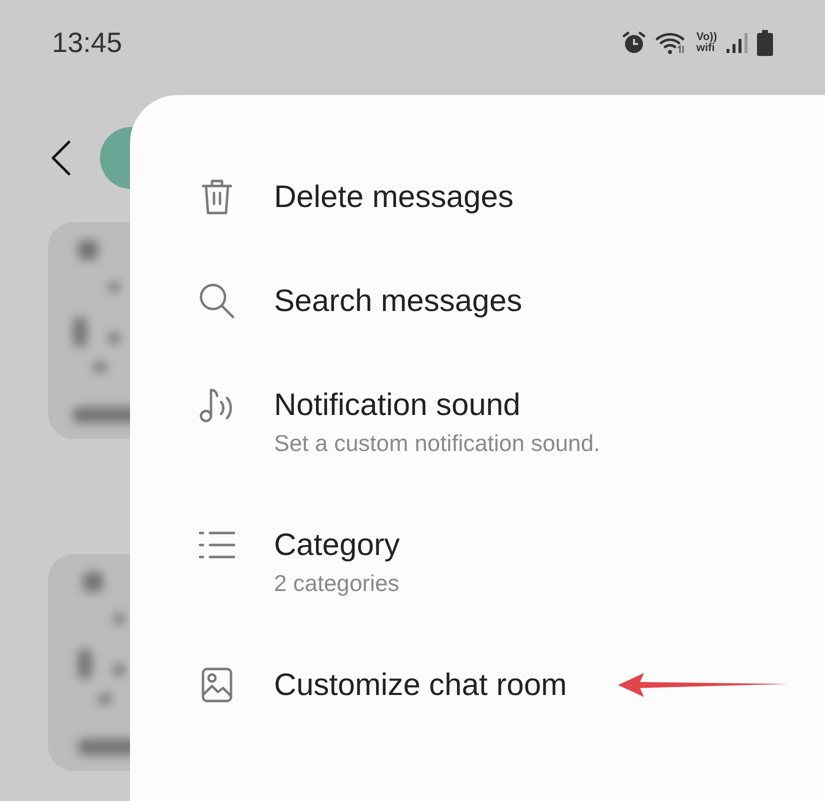  What do you see at coordinates (398, 301) in the screenshot?
I see `menu-item-title: Search messages` at bounding box center [398, 301].